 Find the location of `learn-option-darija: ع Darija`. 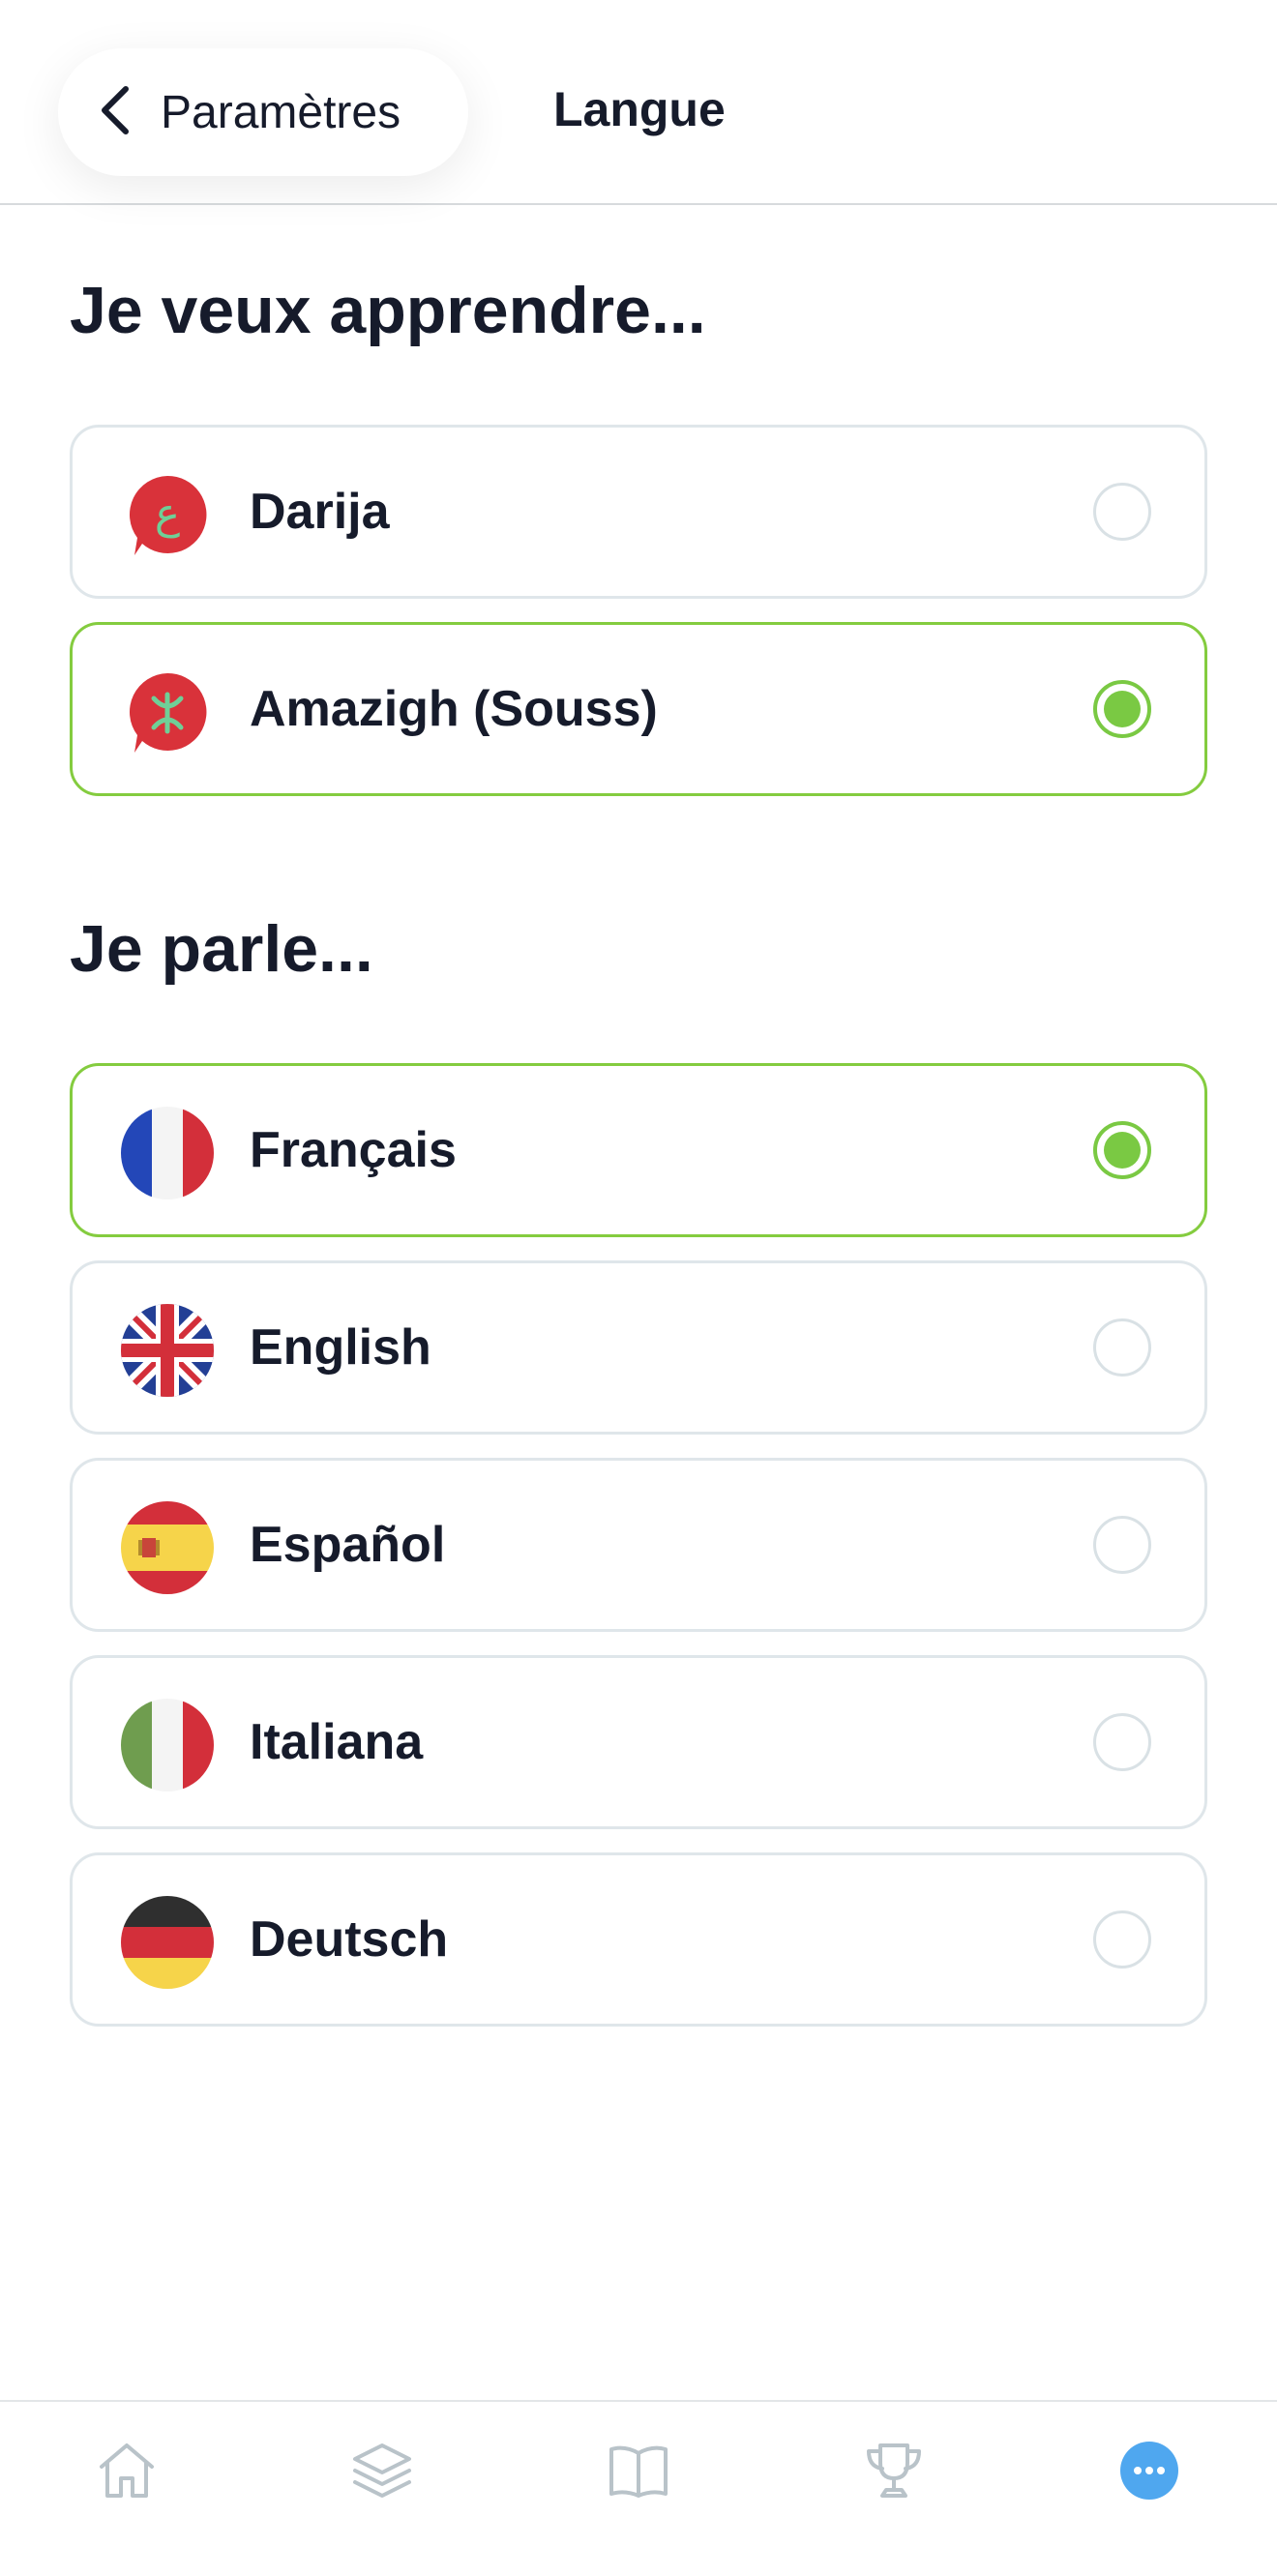

learn-option-darija: ع Darija is located at coordinates (638, 512).